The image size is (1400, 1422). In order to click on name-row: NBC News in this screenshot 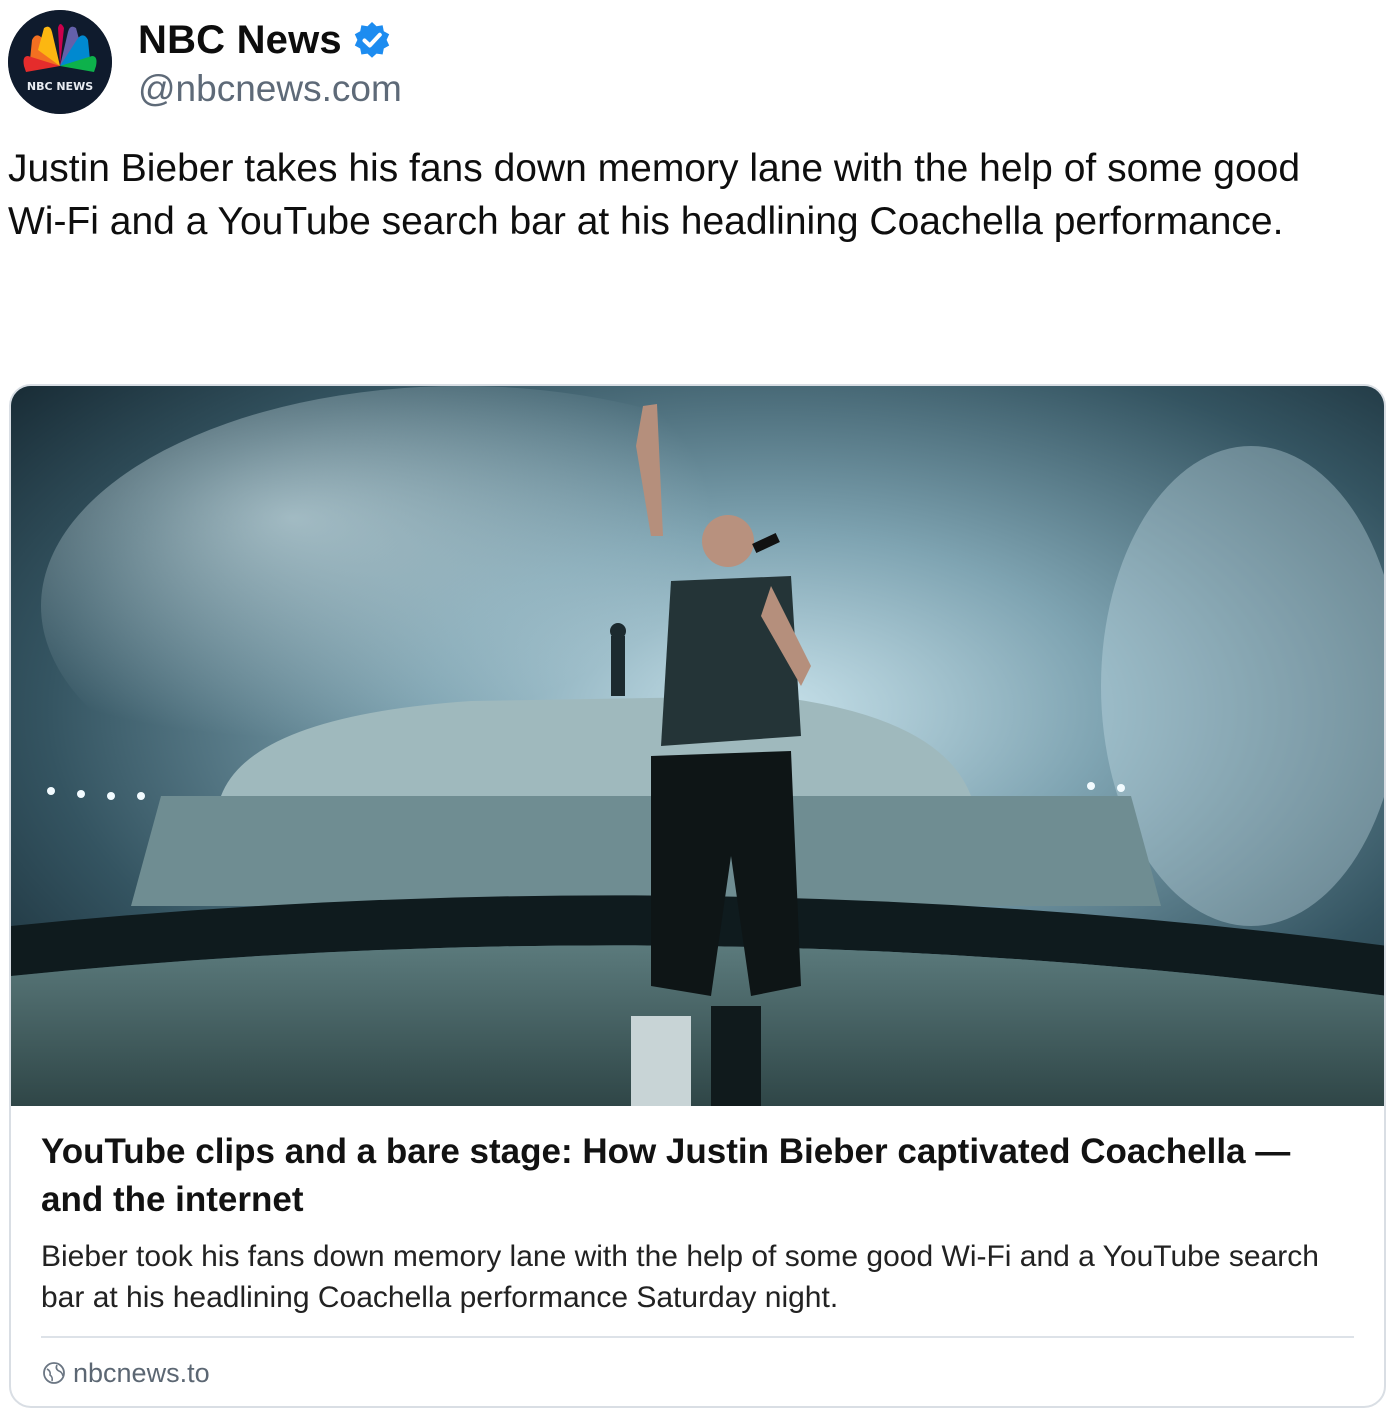, I will do `click(270, 40)`.